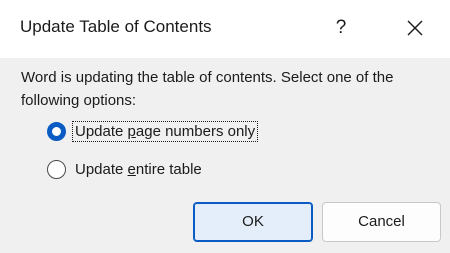 Image resolution: width=450 pixels, height=253 pixels. I want to click on cancel-button: Cancel, so click(381, 222).